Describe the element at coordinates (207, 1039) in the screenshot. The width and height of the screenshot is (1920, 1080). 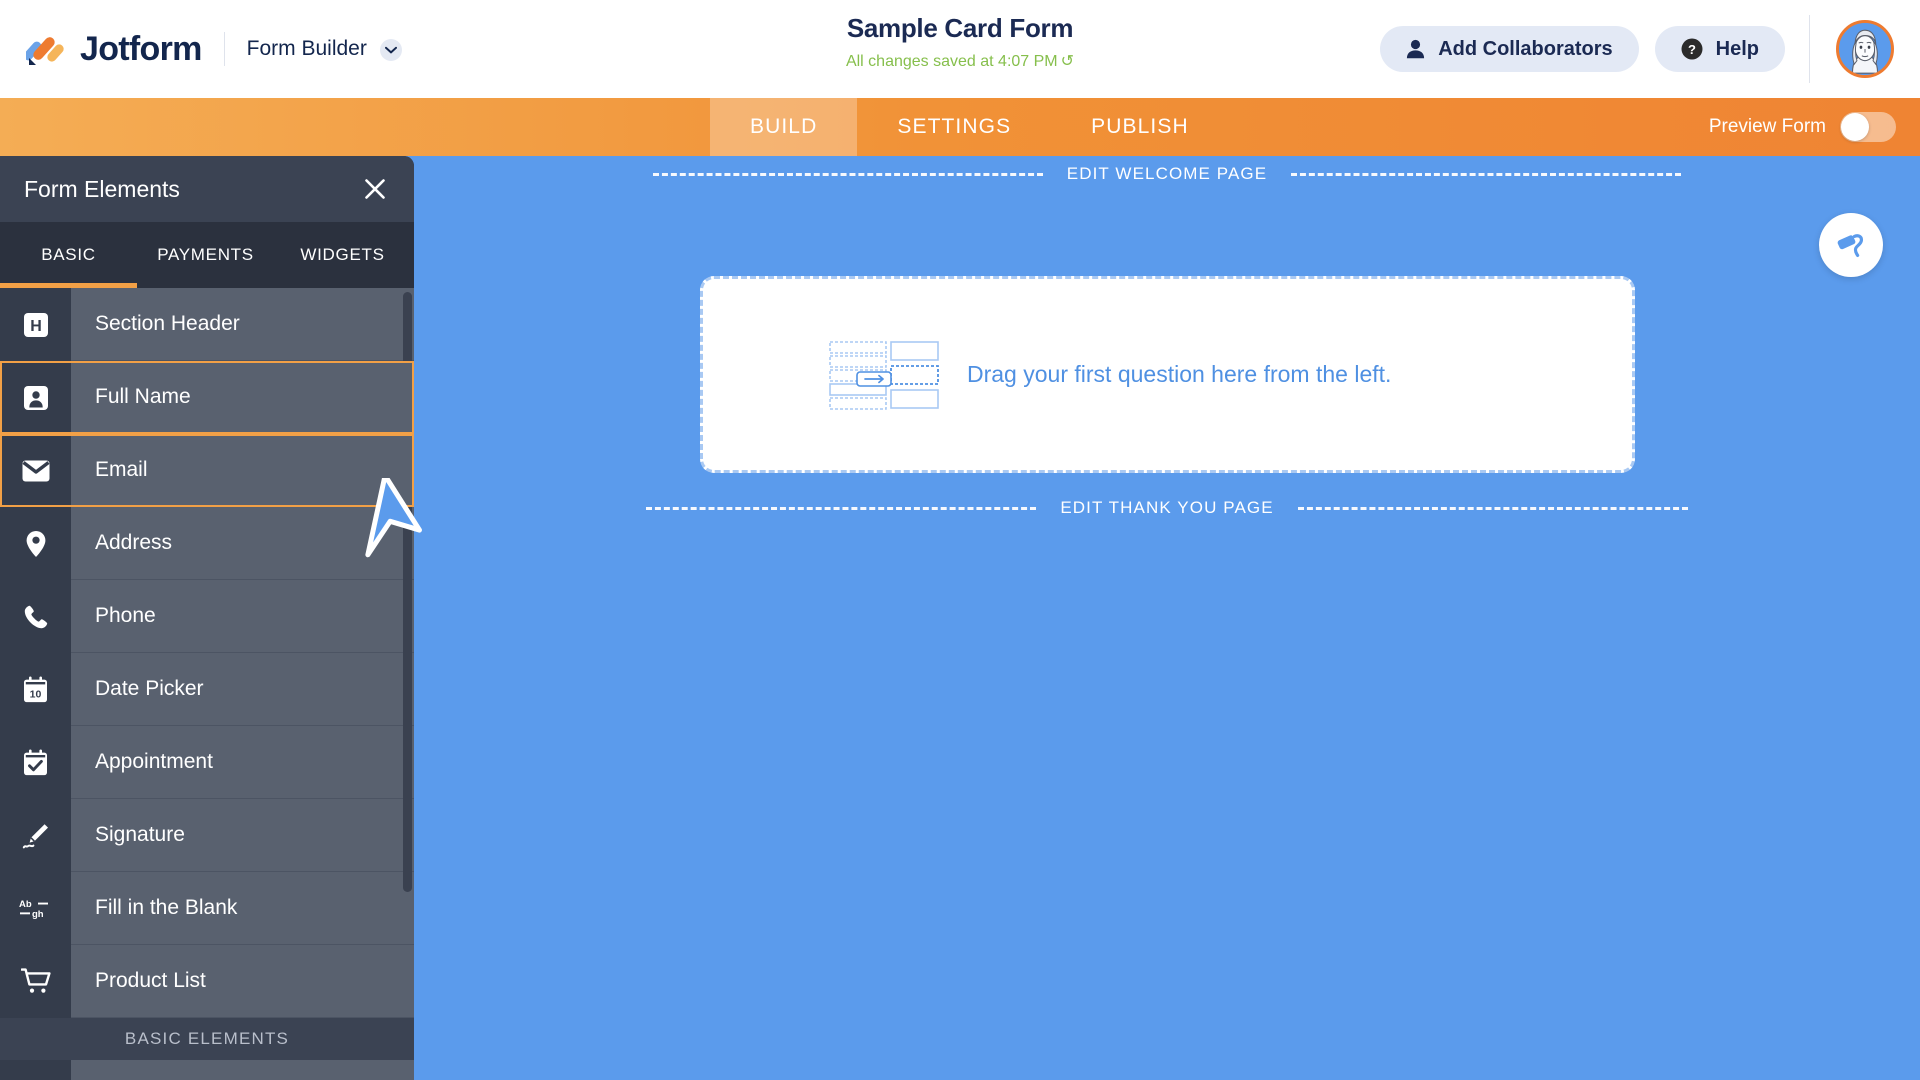
I see `section-divider: BASIC ELEMENTS` at that location.